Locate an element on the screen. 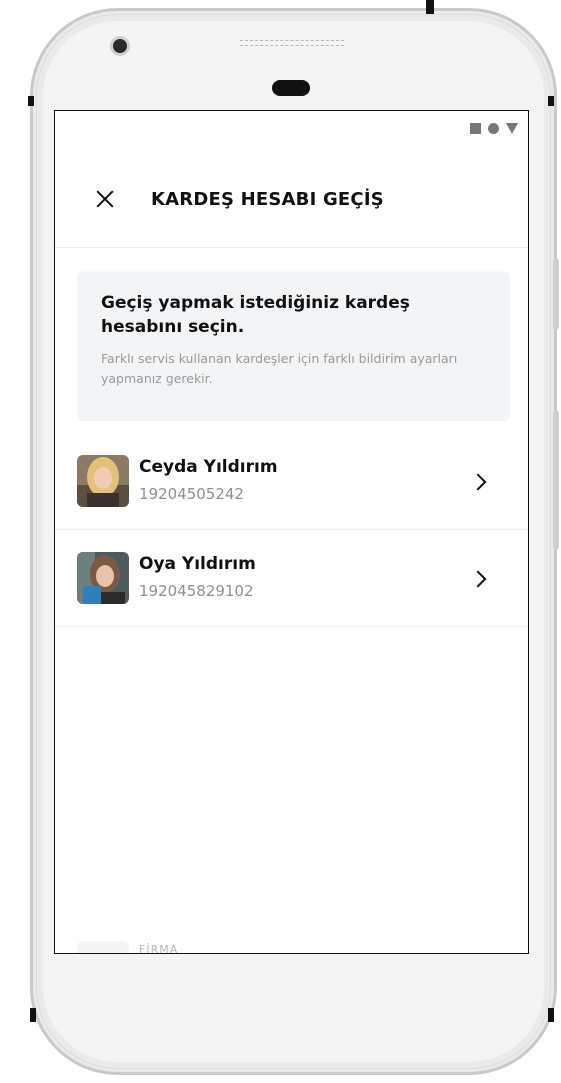 The width and height of the screenshot is (561, 1083). power-button is located at coordinates (556, 480).